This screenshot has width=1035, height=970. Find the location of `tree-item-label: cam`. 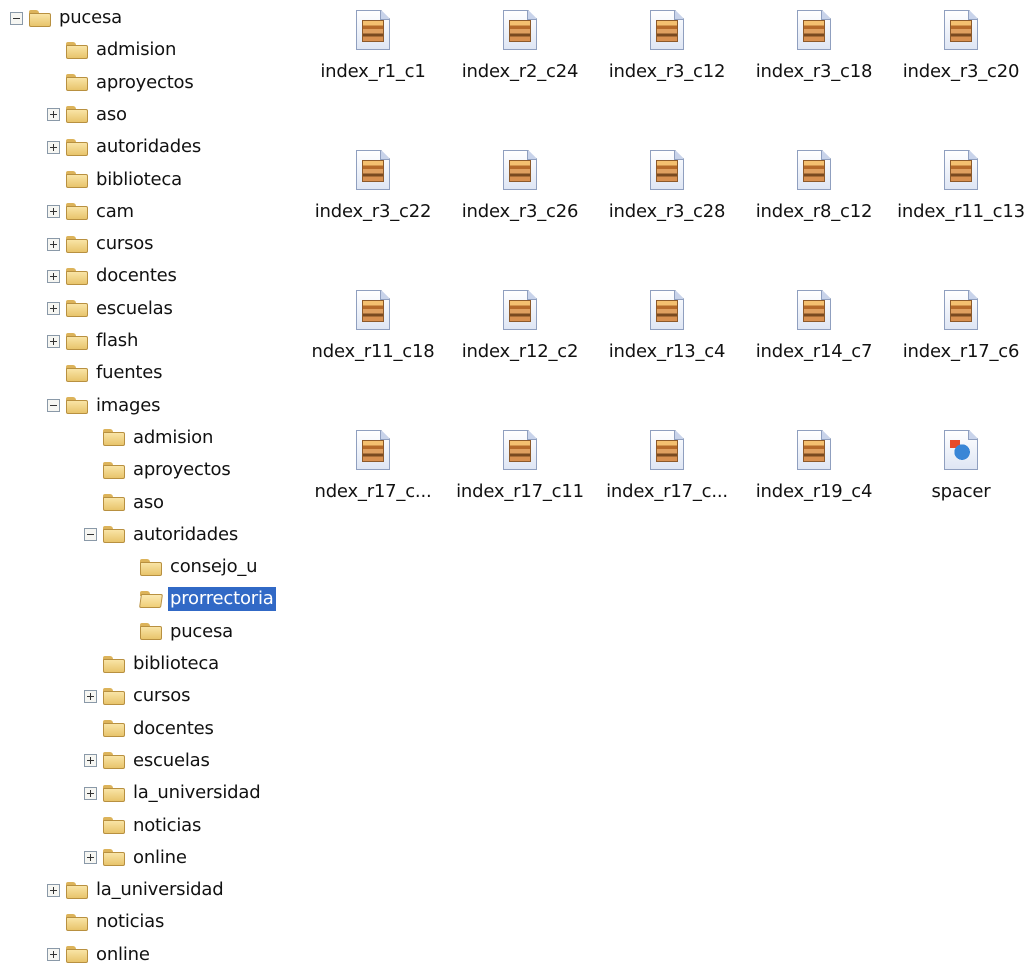

tree-item-label: cam is located at coordinates (115, 211).